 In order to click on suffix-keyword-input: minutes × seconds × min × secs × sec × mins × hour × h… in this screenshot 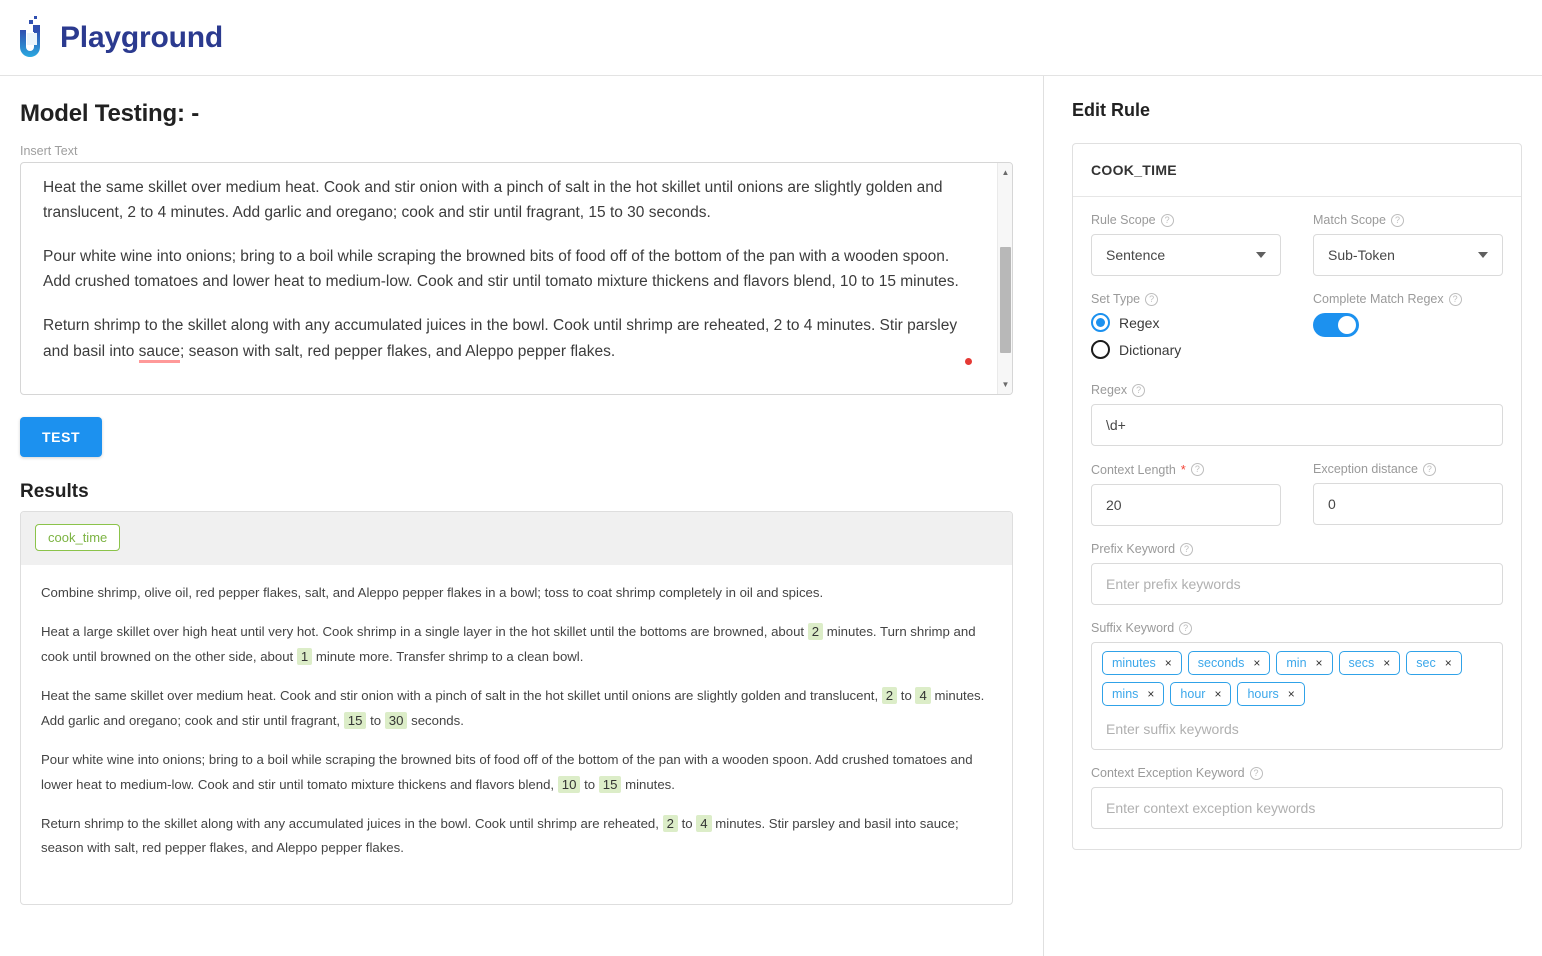, I will do `click(1297, 696)`.